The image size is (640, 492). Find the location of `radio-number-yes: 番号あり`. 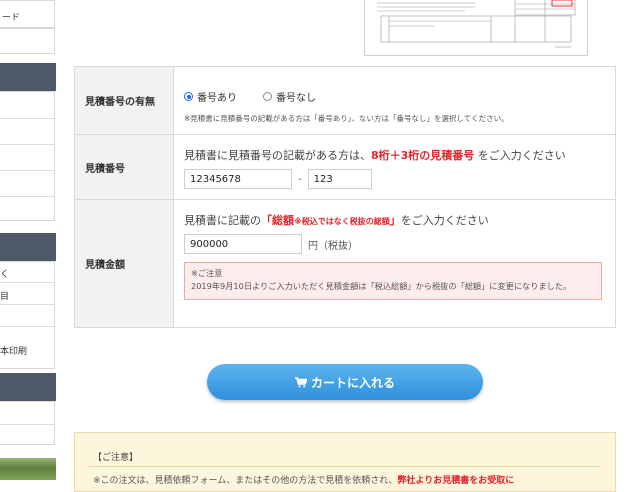

radio-number-yes: 番号あり is located at coordinates (210, 96).